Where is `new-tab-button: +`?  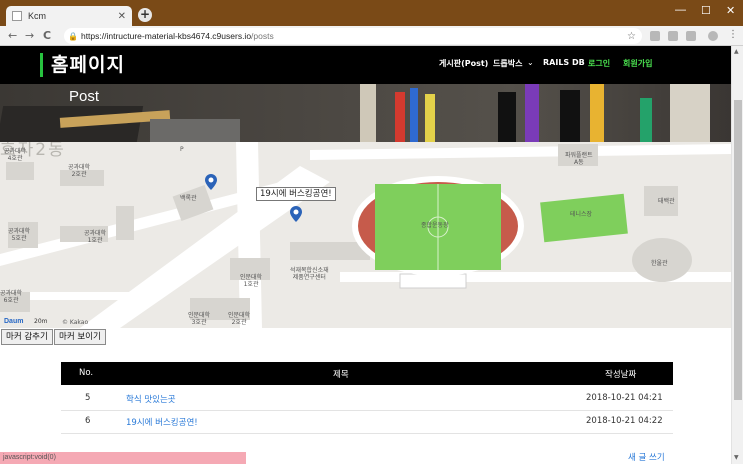 new-tab-button: + is located at coordinates (145, 15).